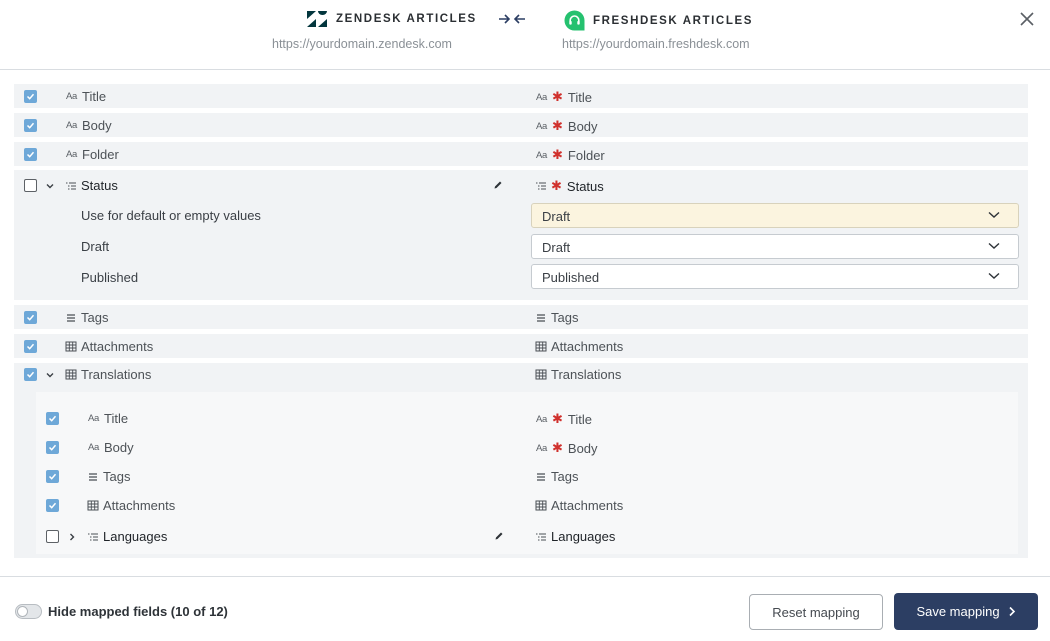  Describe the element at coordinates (52, 536) in the screenshot. I see `child-checkbox-languages` at that location.